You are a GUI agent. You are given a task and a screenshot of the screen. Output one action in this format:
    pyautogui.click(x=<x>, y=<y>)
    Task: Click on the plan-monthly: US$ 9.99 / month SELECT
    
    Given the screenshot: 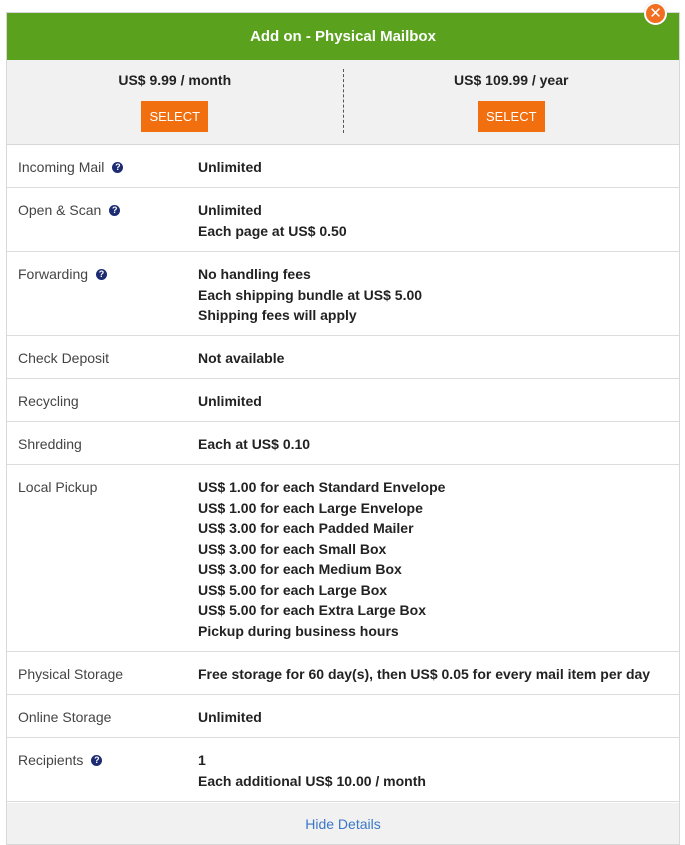 What is the action you would take?
    pyautogui.click(x=175, y=102)
    